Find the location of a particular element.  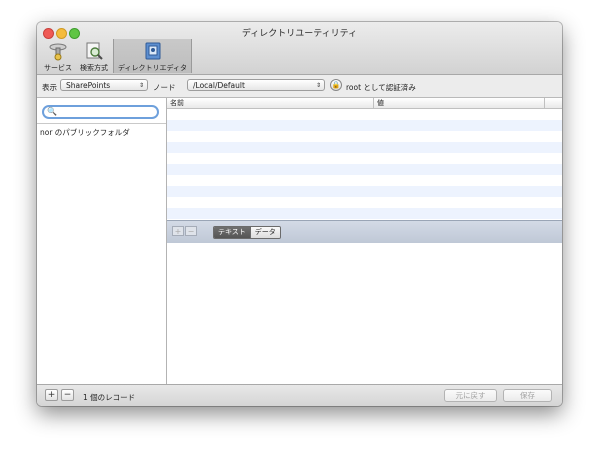

record-search-input is located at coordinates (105, 112).